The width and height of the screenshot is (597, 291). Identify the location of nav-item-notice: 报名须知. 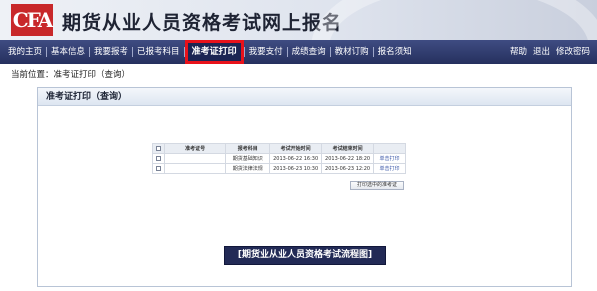
(395, 52).